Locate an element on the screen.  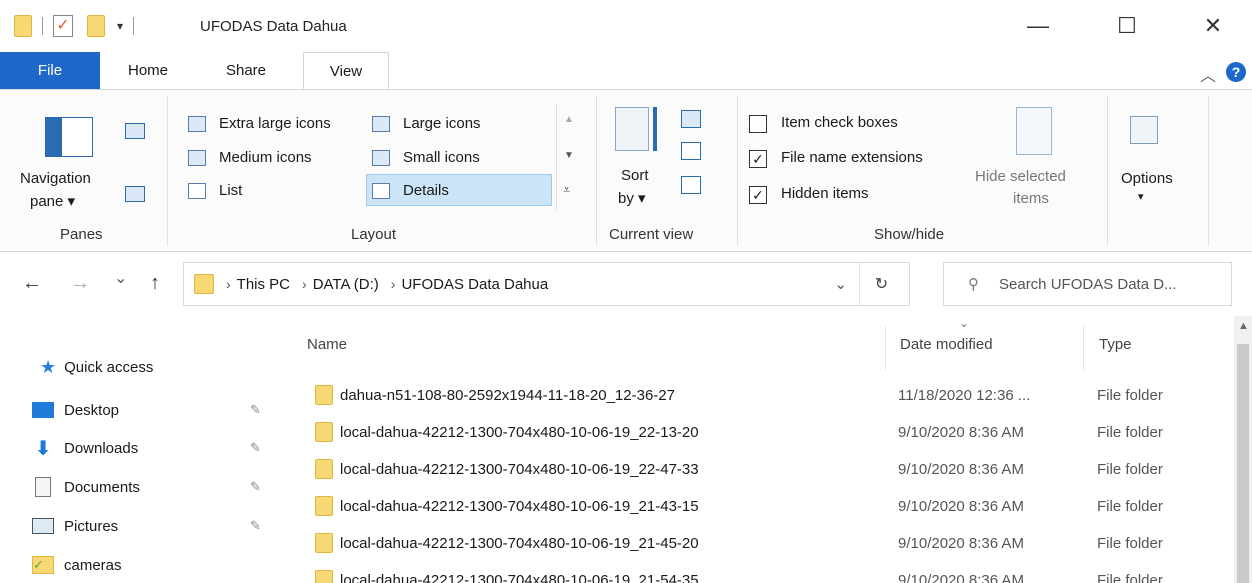
hide-selected-label-2: items is located at coordinates (1031, 198).